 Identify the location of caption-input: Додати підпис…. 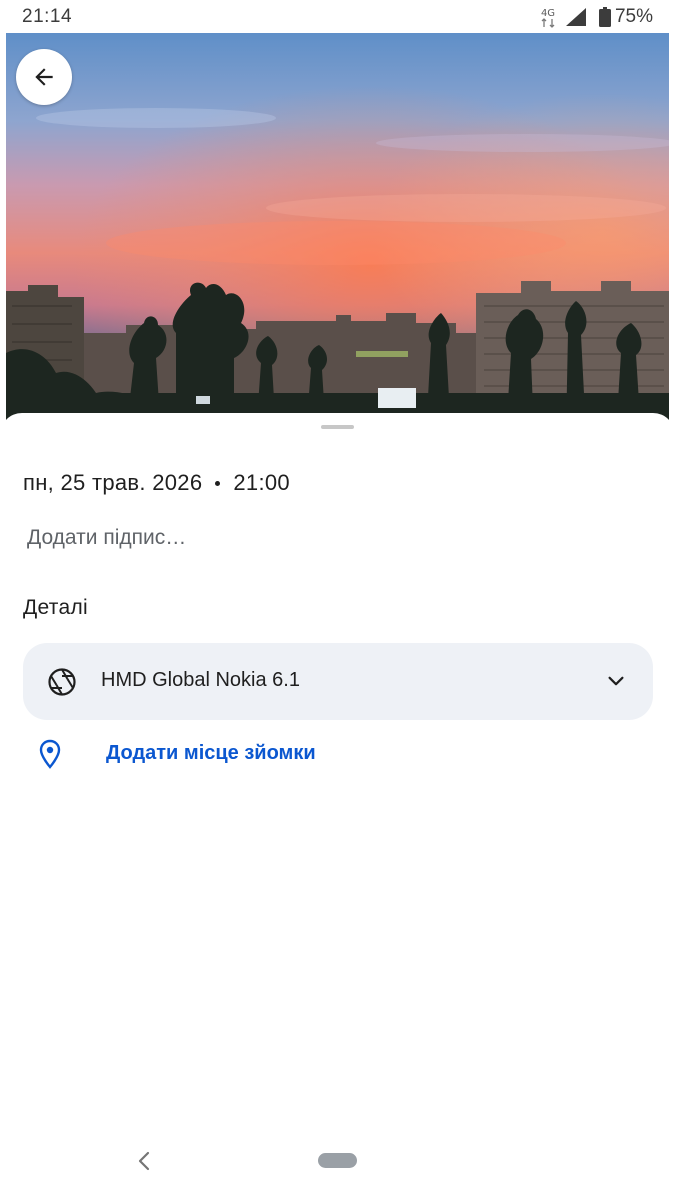
(106, 538).